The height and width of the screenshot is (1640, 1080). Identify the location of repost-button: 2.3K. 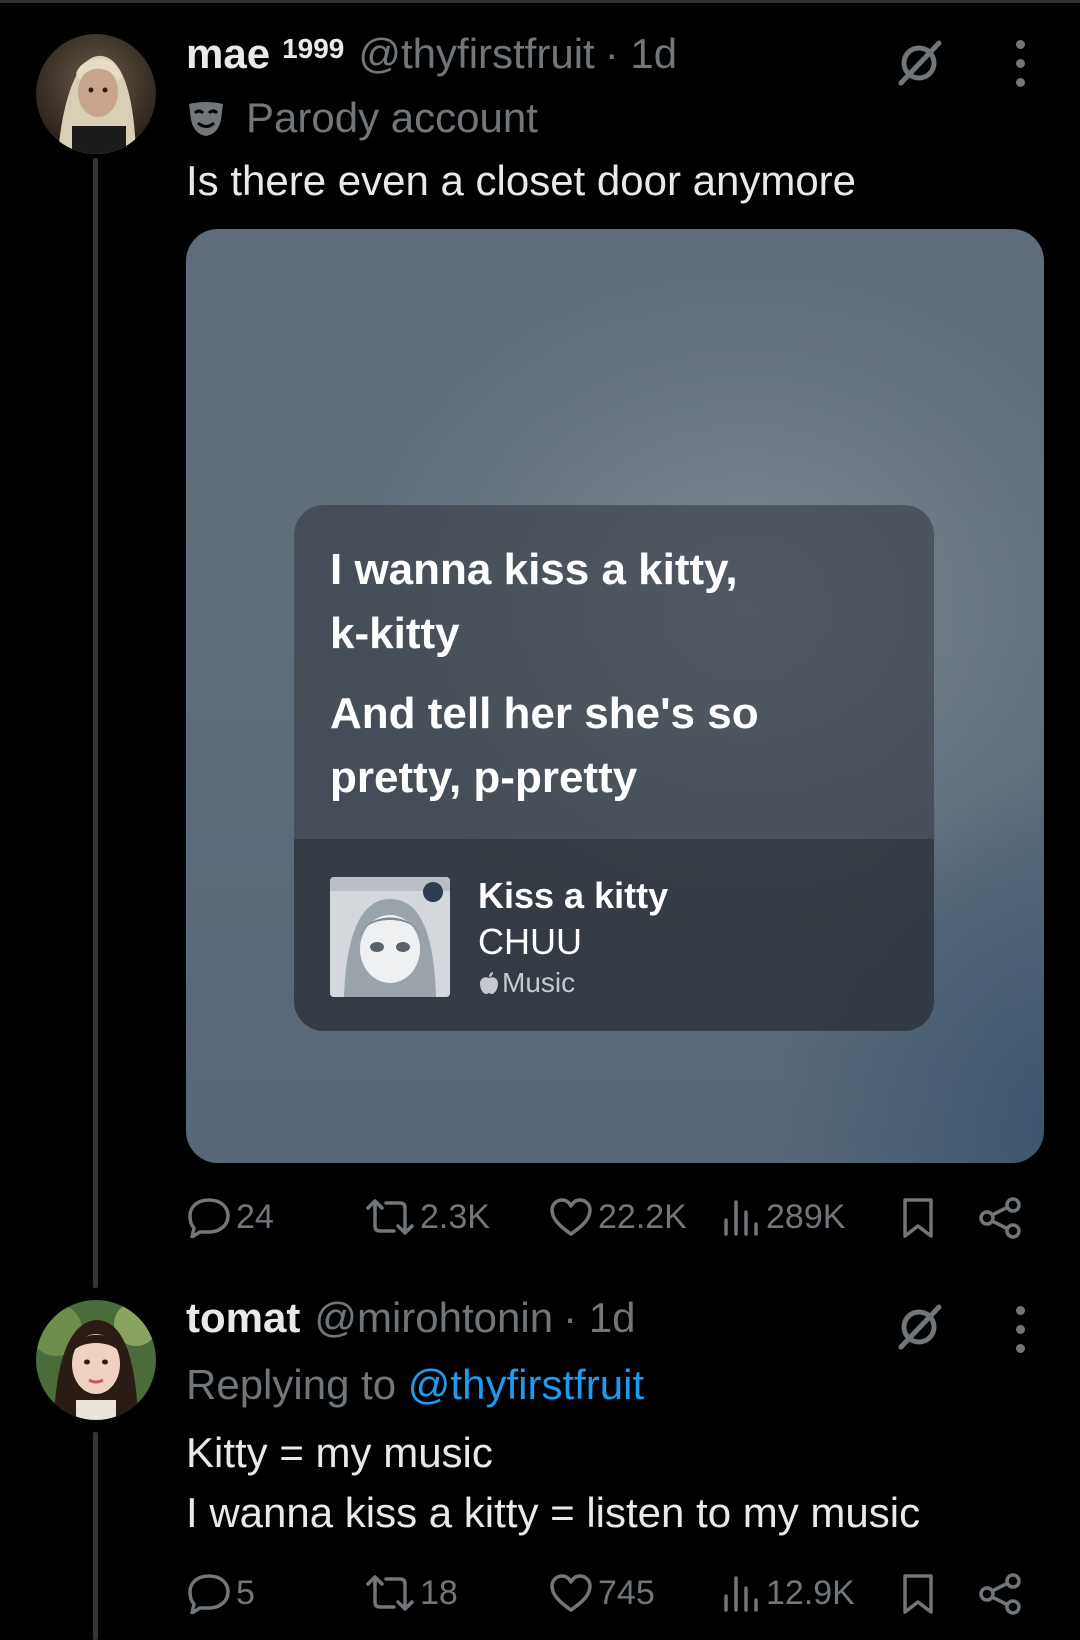
(427, 1217).